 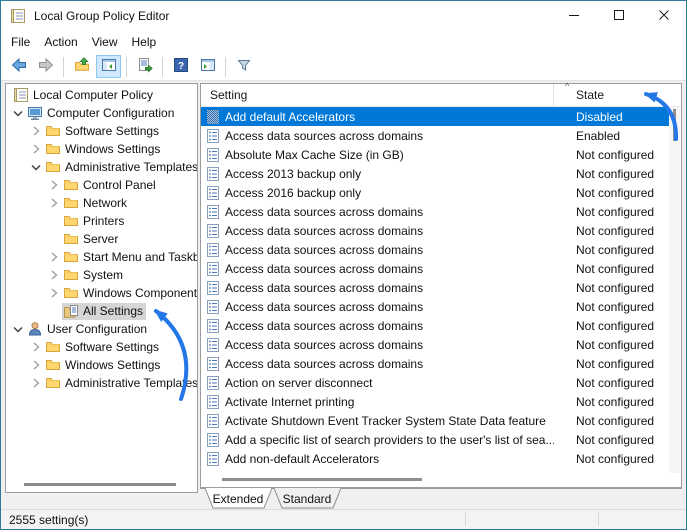 I want to click on action-pane-icon, so click(x=208, y=66).